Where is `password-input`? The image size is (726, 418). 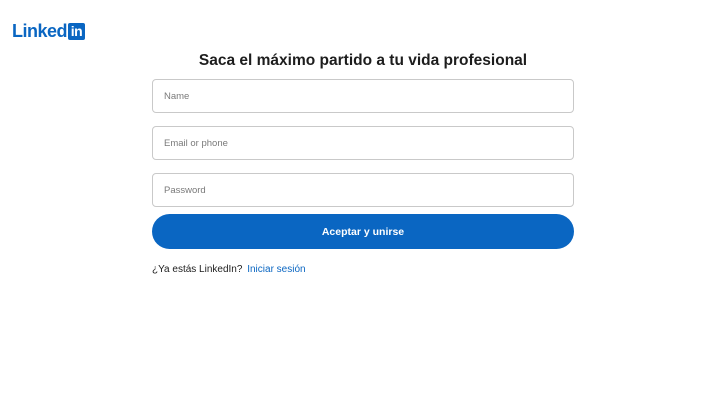 password-input is located at coordinates (368, 190).